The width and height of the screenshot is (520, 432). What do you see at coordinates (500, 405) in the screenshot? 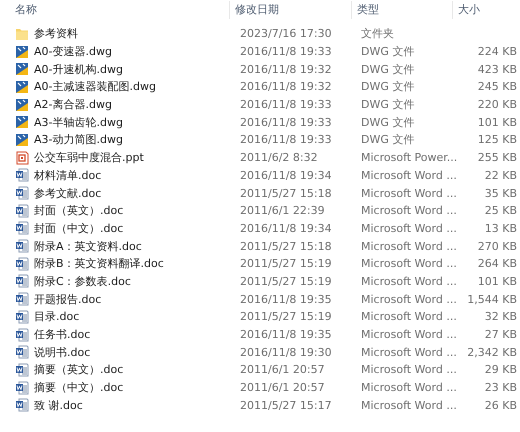
I see `file-size: 26 KB` at bounding box center [500, 405].